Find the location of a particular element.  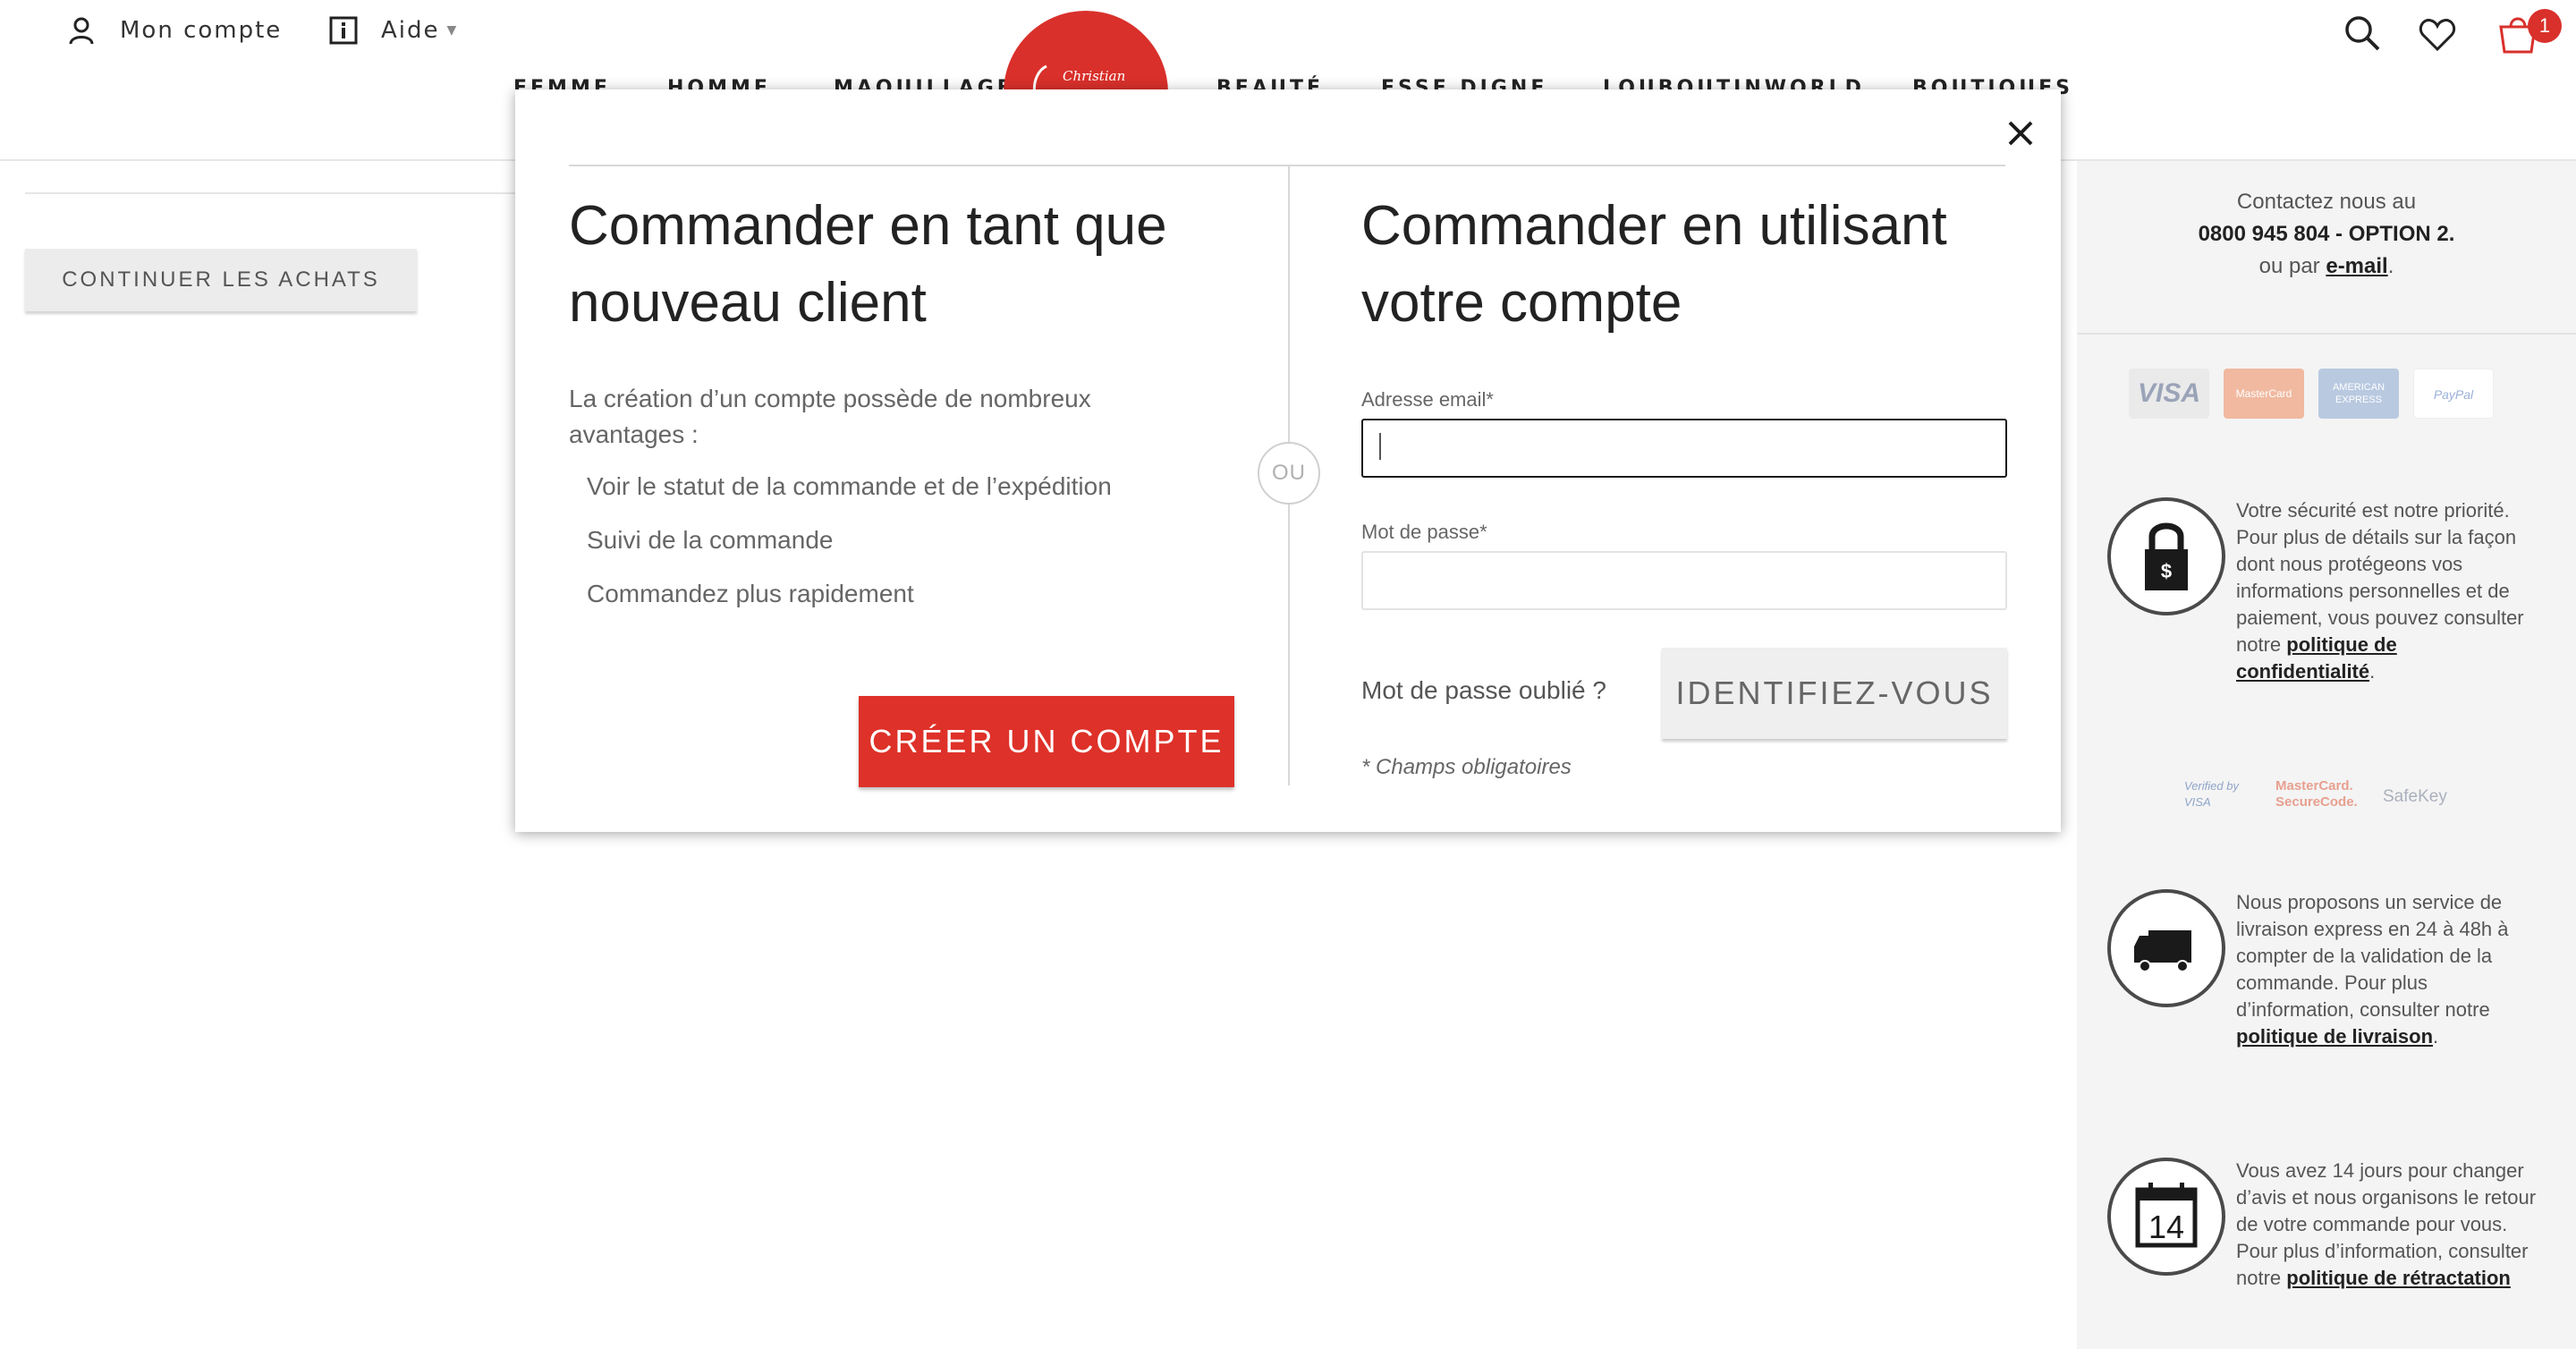

chevron-down-icon: ▼ is located at coordinates (452, 30).